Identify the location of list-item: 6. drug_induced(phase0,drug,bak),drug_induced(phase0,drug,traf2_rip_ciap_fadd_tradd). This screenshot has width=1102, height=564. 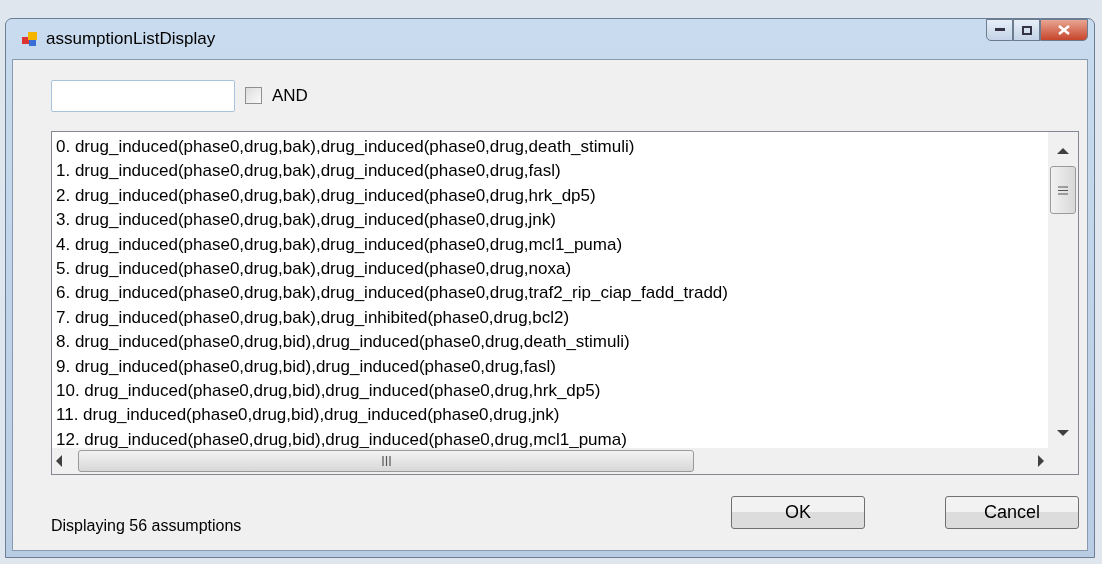
(552, 293).